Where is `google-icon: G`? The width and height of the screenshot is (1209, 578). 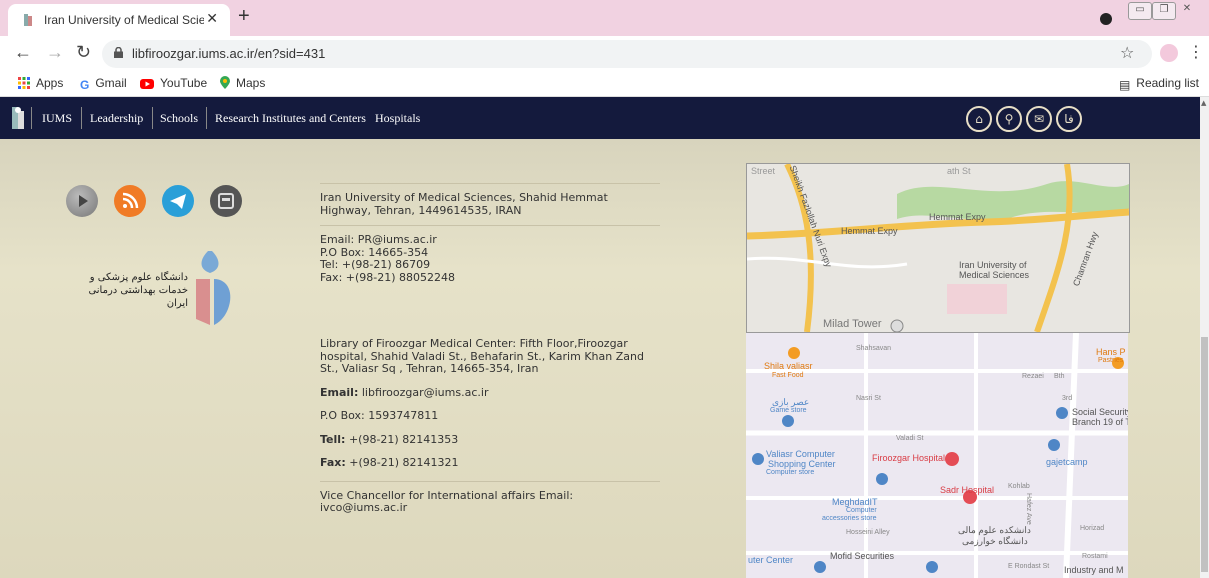
google-icon: G is located at coordinates (85, 85).